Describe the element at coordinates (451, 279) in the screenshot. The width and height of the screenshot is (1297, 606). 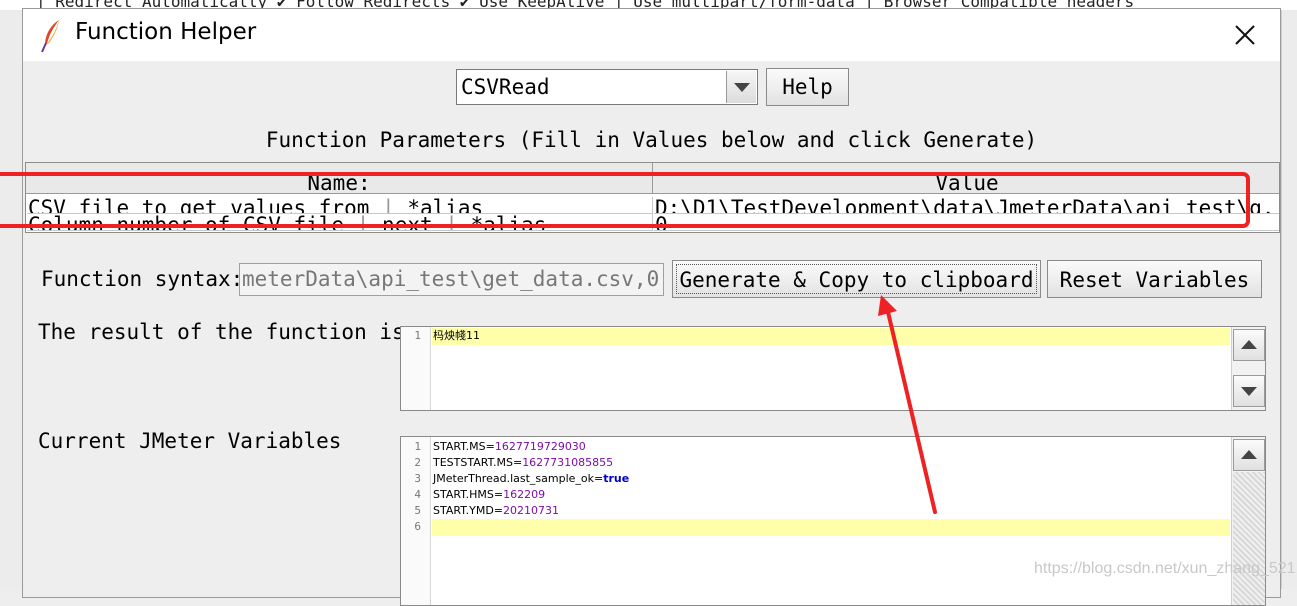
I see `function-syntax-field: meterData\api_test\get_data.csv,0)}` at that location.